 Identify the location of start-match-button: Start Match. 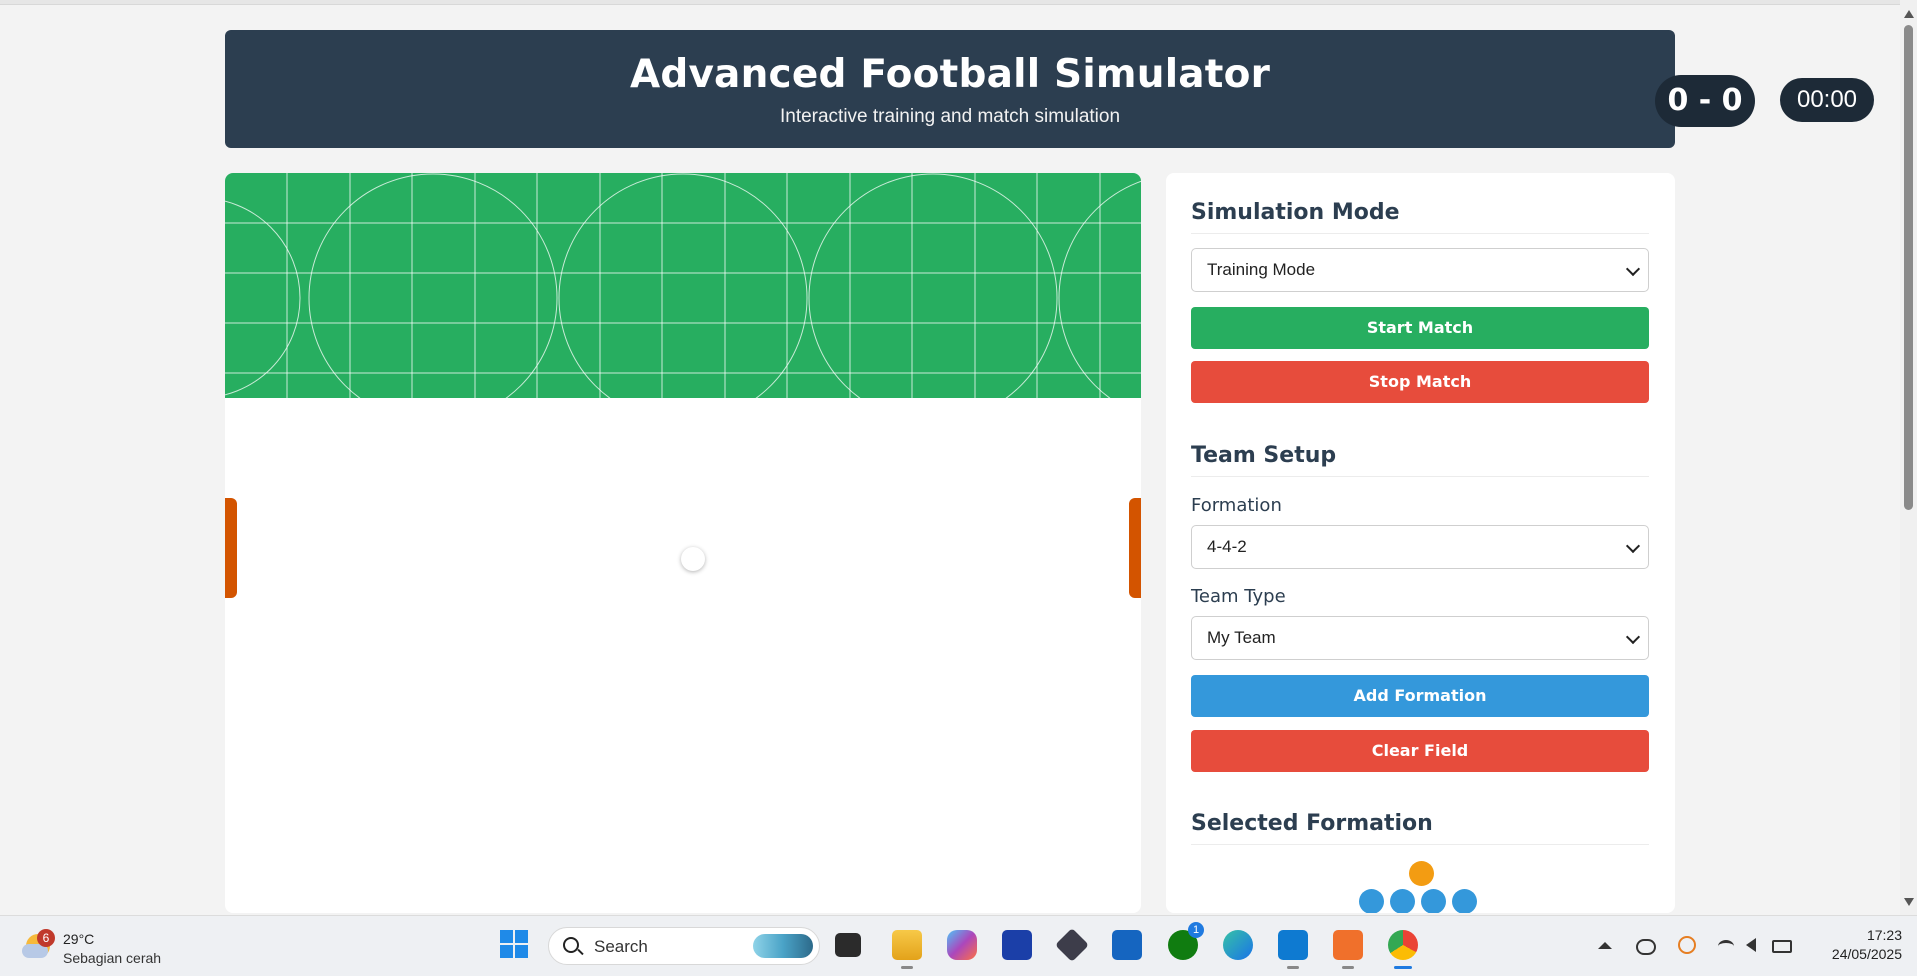
(1420, 328).